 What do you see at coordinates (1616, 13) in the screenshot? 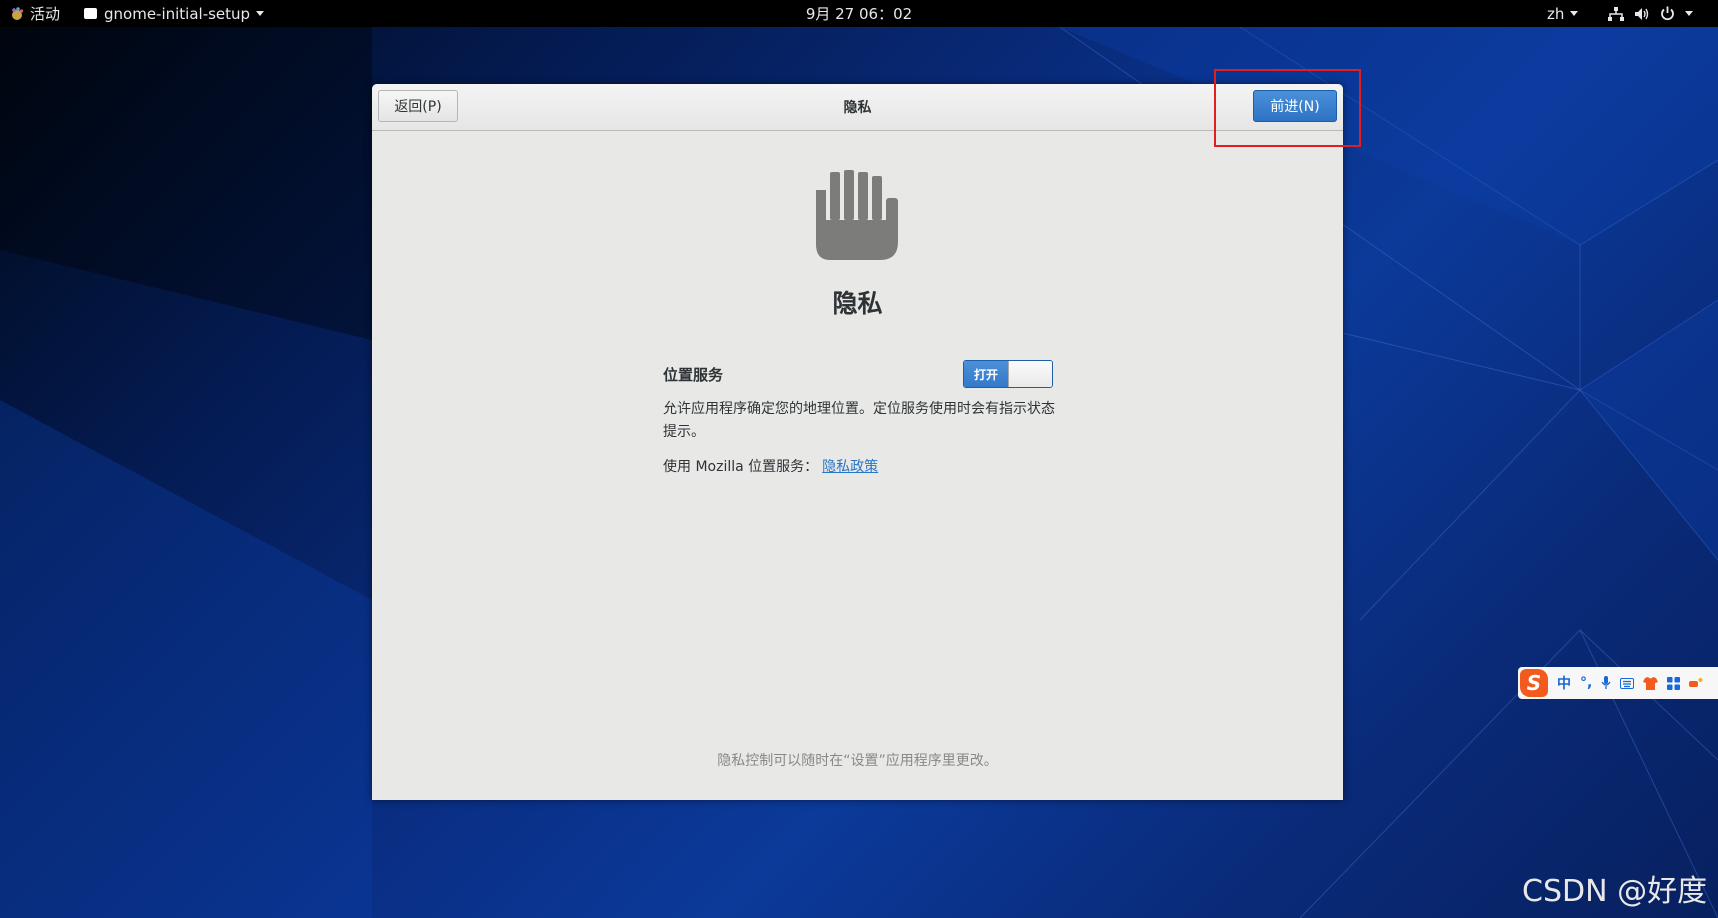
I see `network-icon` at bounding box center [1616, 13].